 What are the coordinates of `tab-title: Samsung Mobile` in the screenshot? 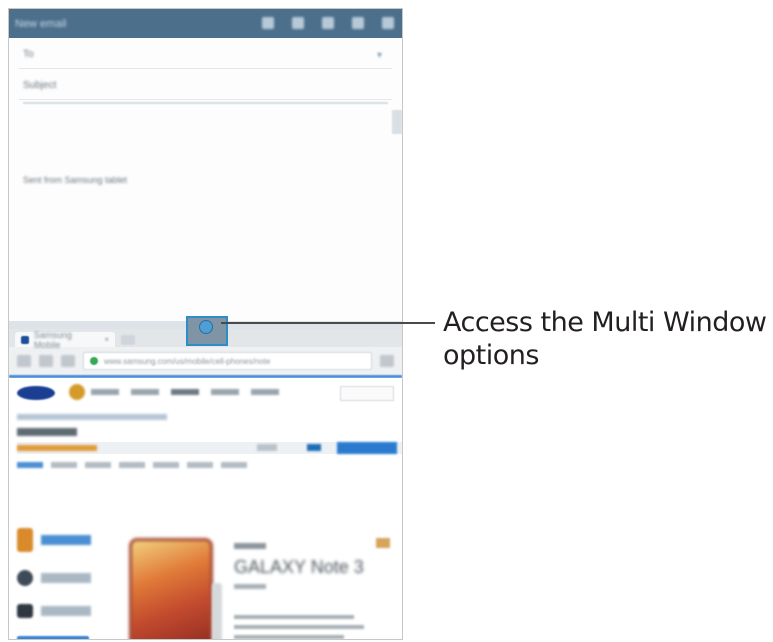 It's located at (52, 339).